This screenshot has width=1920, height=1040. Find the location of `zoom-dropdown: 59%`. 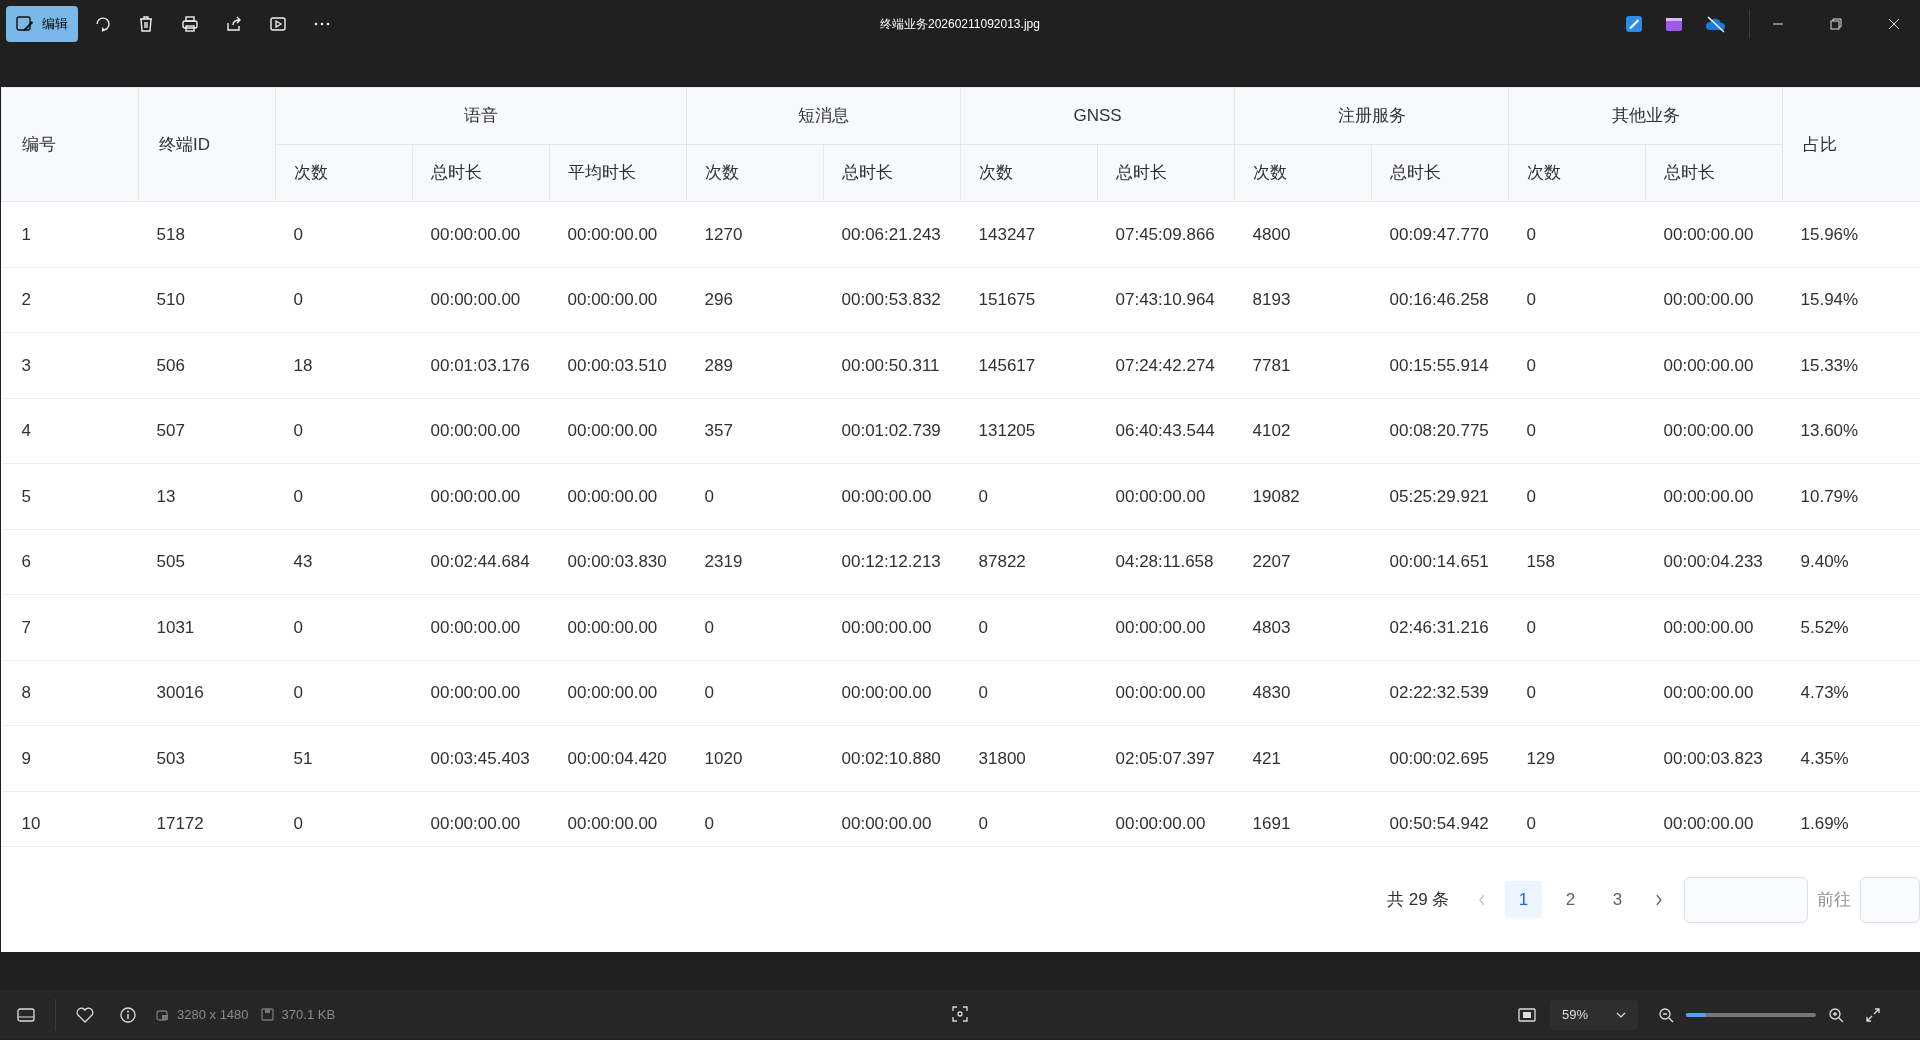

zoom-dropdown: 59% is located at coordinates (1594, 1014).